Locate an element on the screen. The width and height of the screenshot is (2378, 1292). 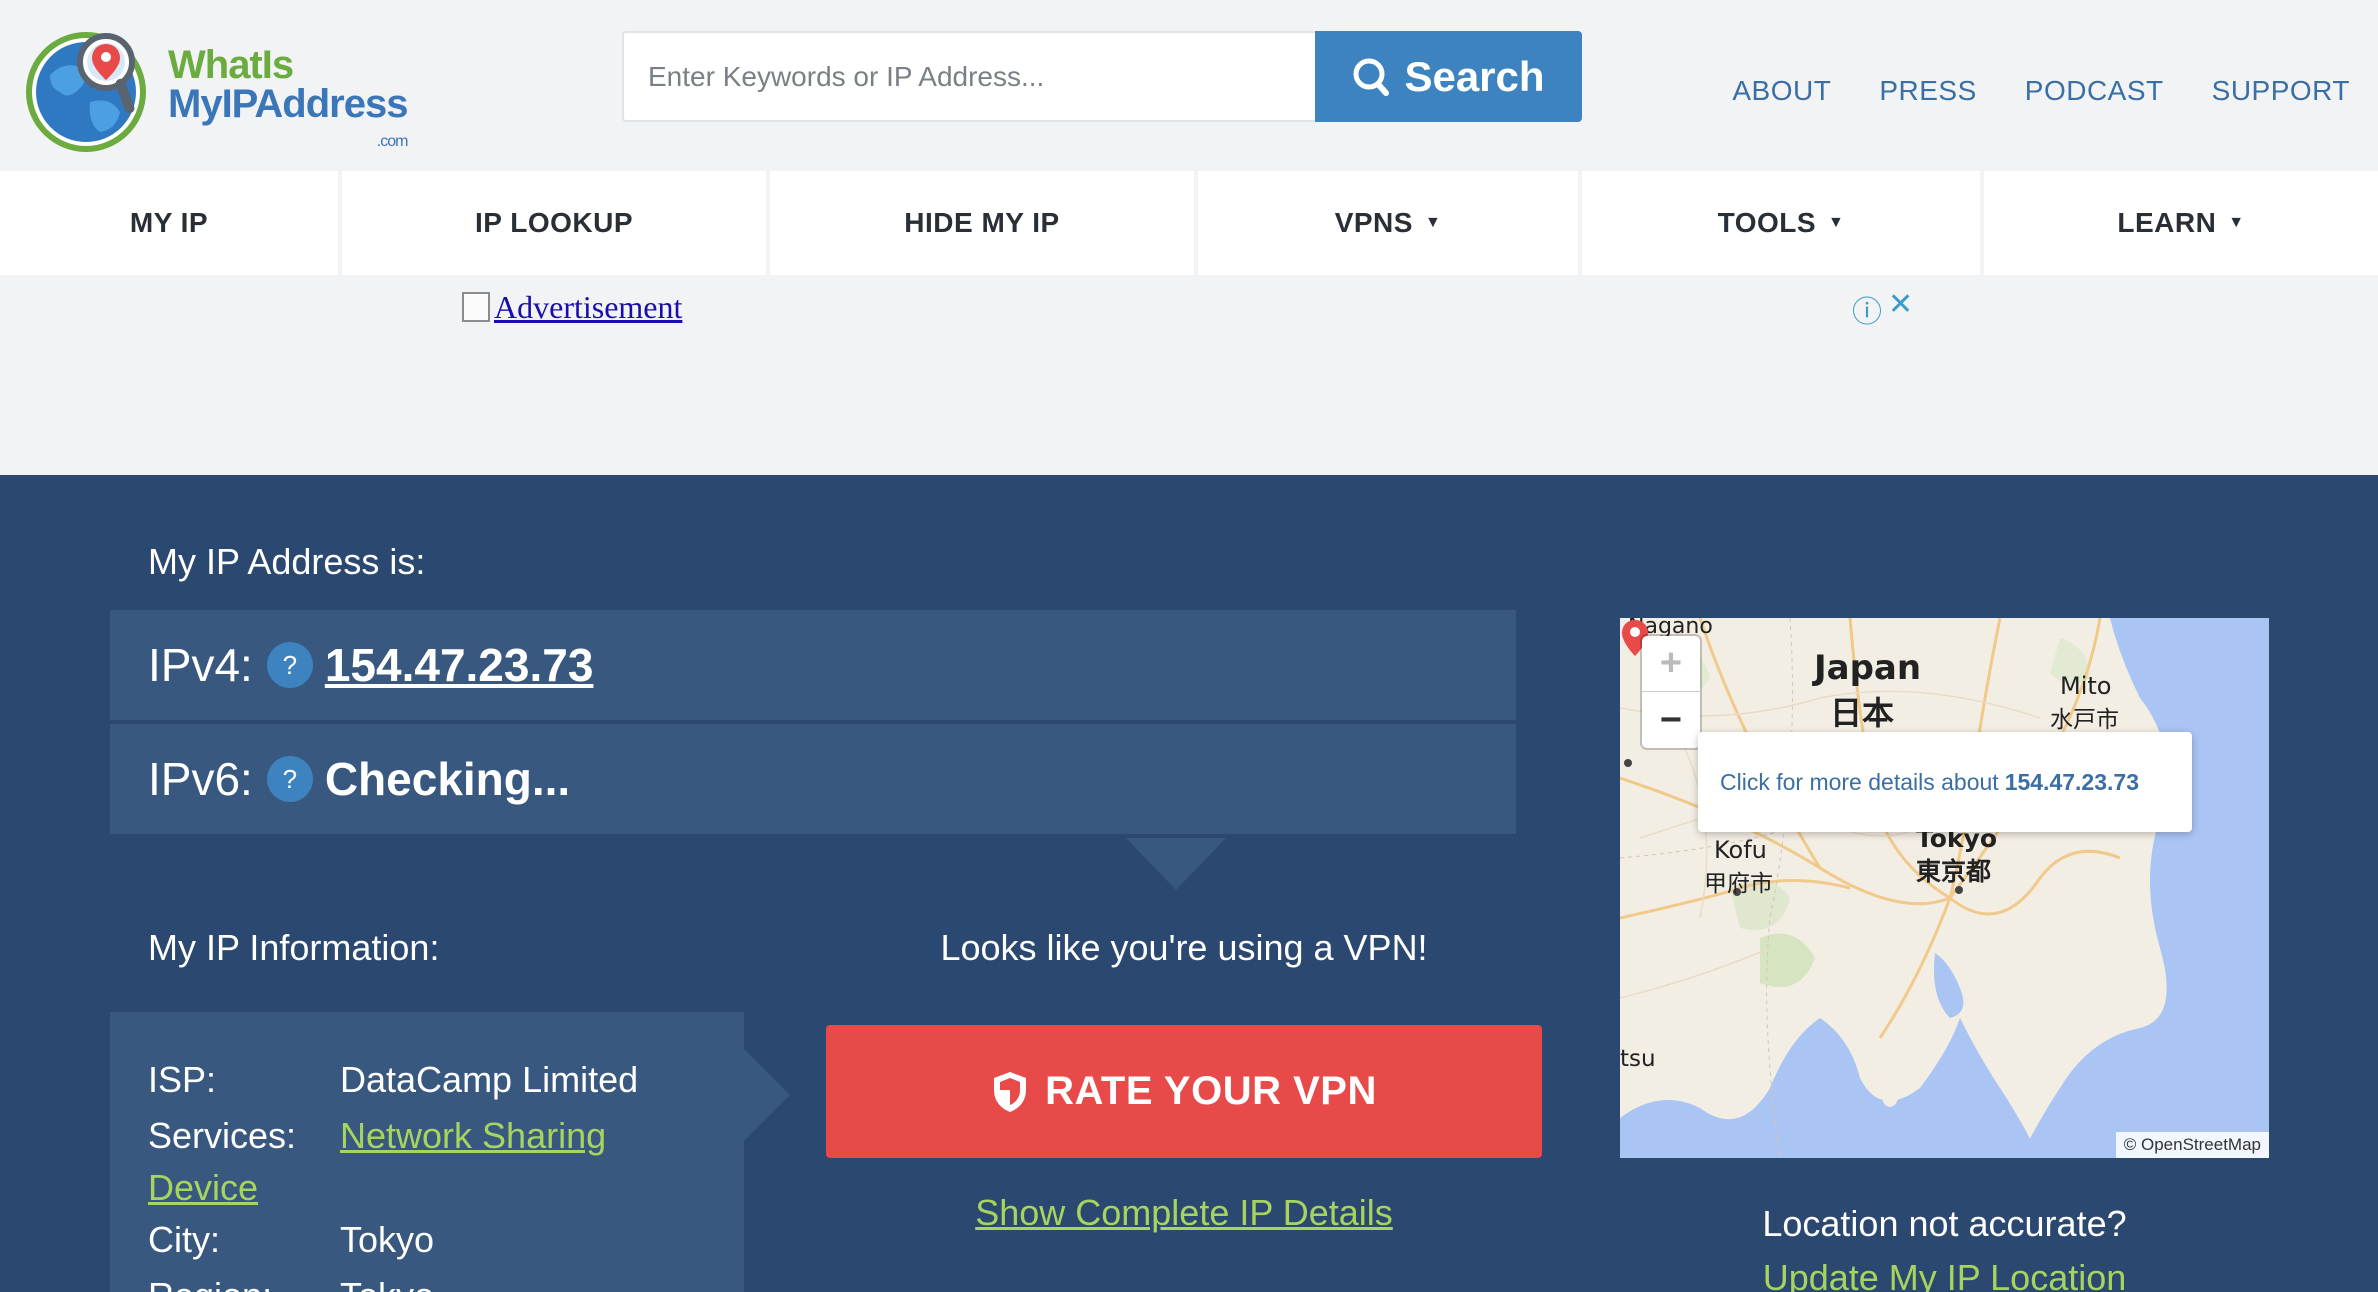
top-link-press: PRESS is located at coordinates (1927, 91).